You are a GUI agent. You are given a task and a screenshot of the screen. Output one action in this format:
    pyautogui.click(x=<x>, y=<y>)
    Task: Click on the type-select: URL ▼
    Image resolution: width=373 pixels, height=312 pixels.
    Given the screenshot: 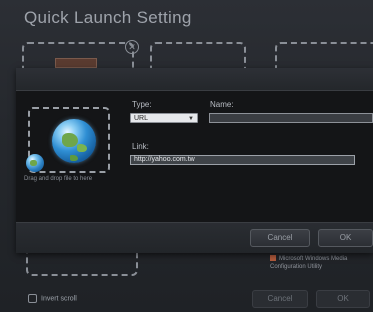 What is the action you would take?
    pyautogui.click(x=164, y=118)
    